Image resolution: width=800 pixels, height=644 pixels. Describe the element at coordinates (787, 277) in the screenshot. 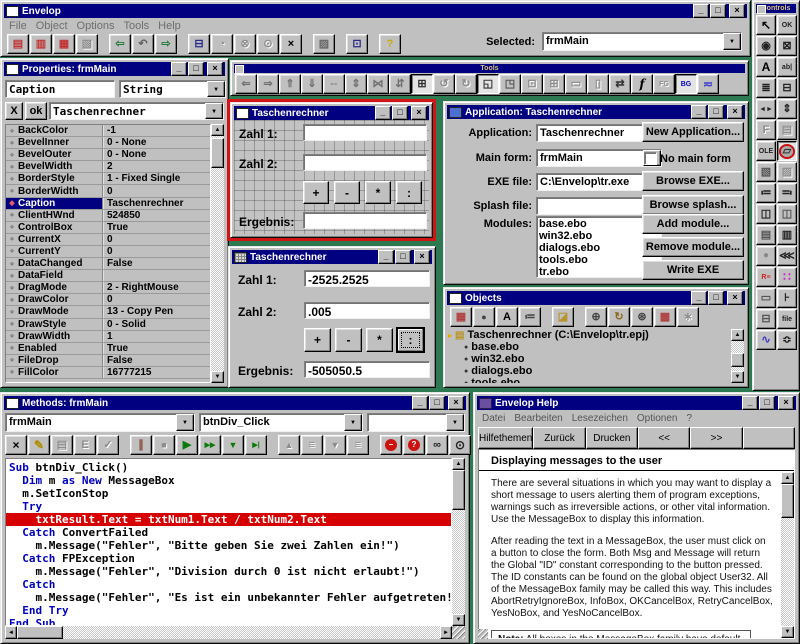

I see `colors-tool: ∷` at that location.